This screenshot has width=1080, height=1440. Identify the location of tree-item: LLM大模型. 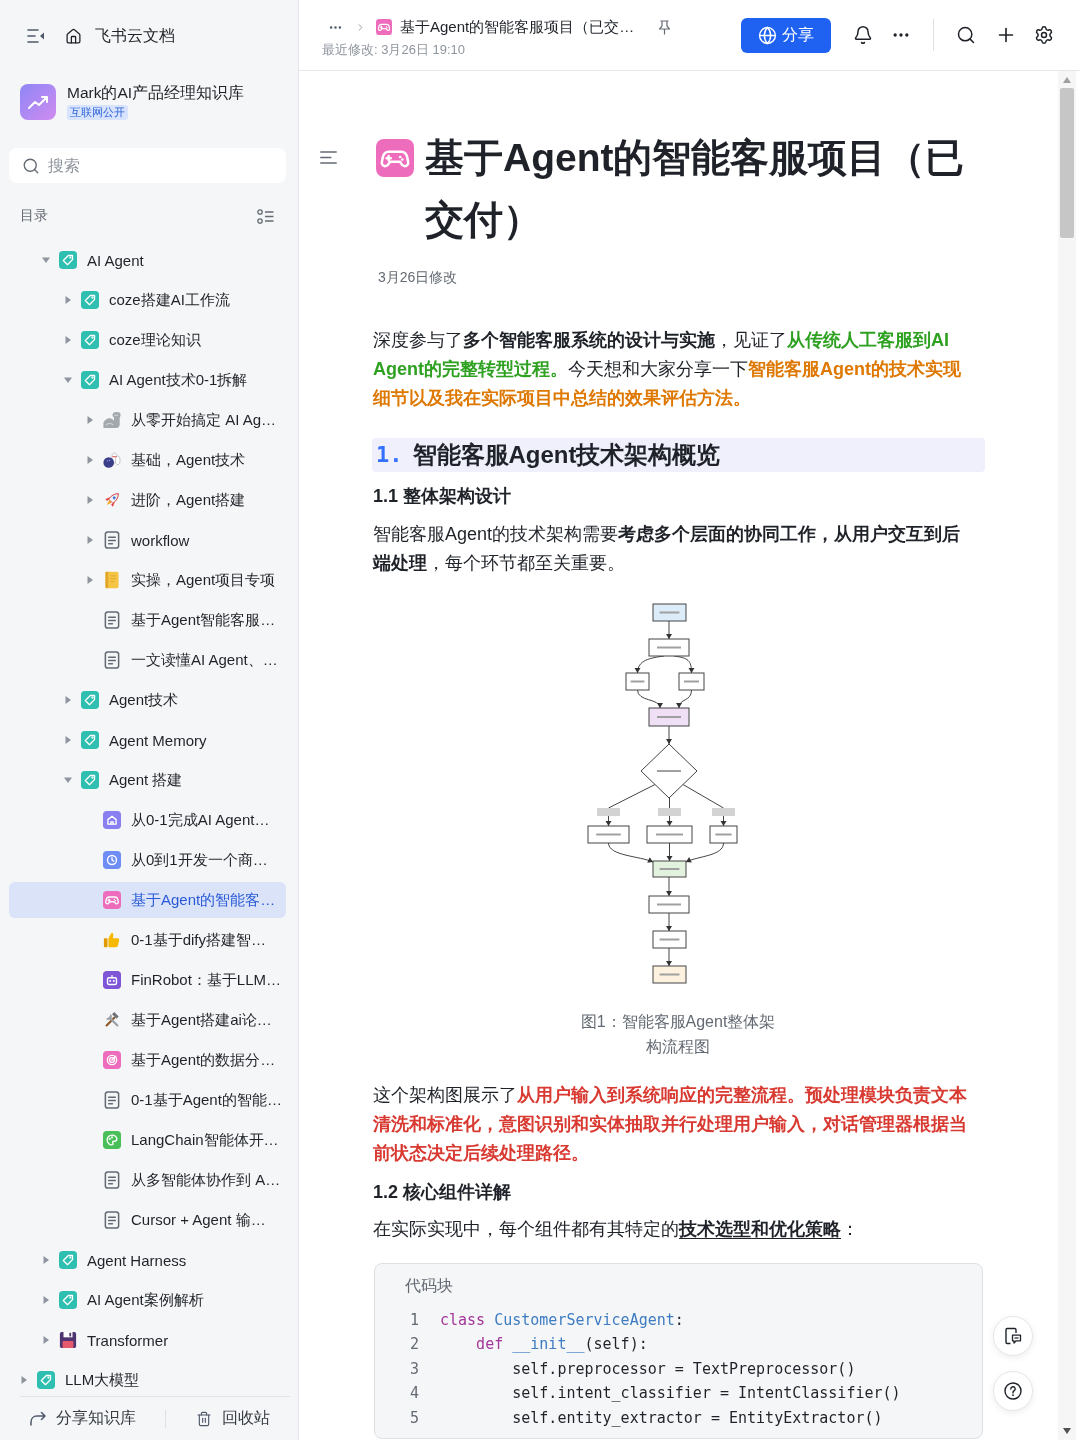
(147, 1379).